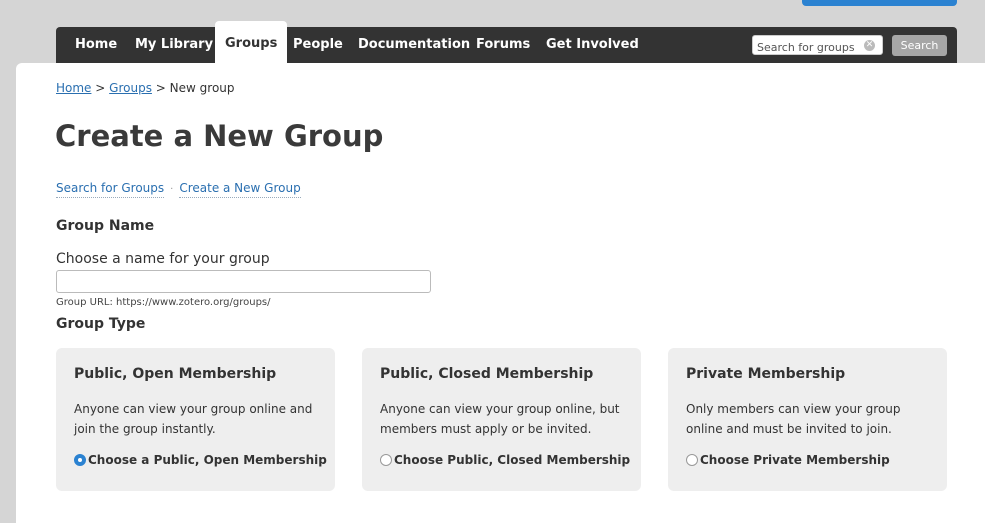 Image resolution: width=985 pixels, height=523 pixels. I want to click on nav-people: People, so click(318, 45).